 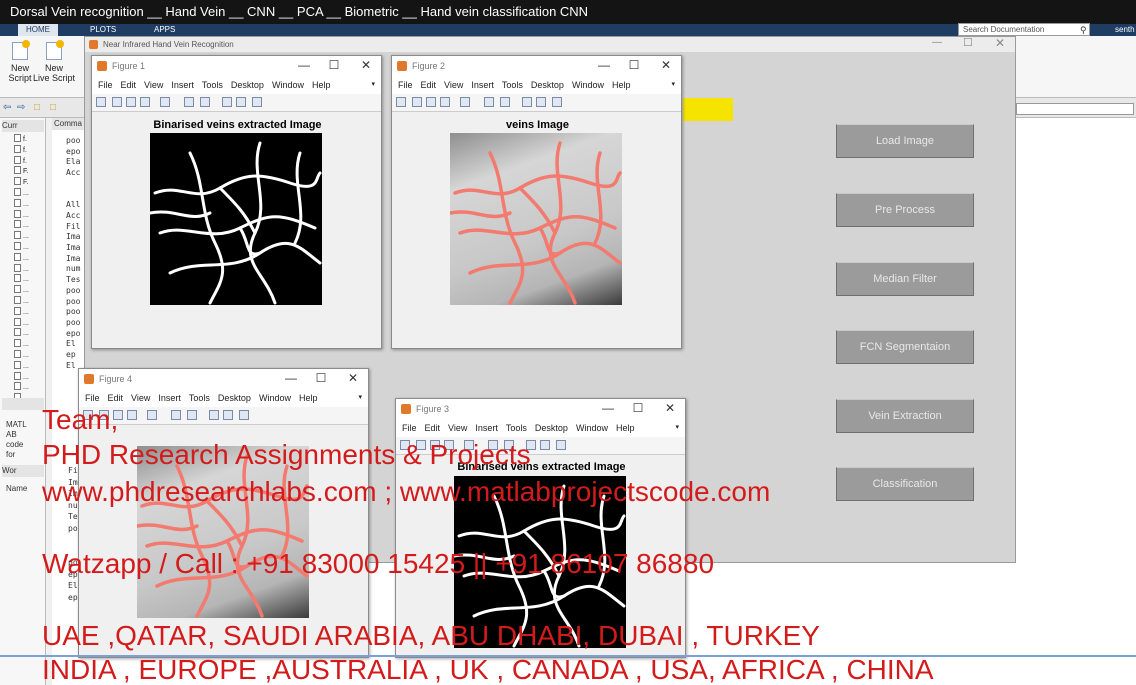 I want to click on pre-process-button: Pre Process, so click(x=905, y=210).